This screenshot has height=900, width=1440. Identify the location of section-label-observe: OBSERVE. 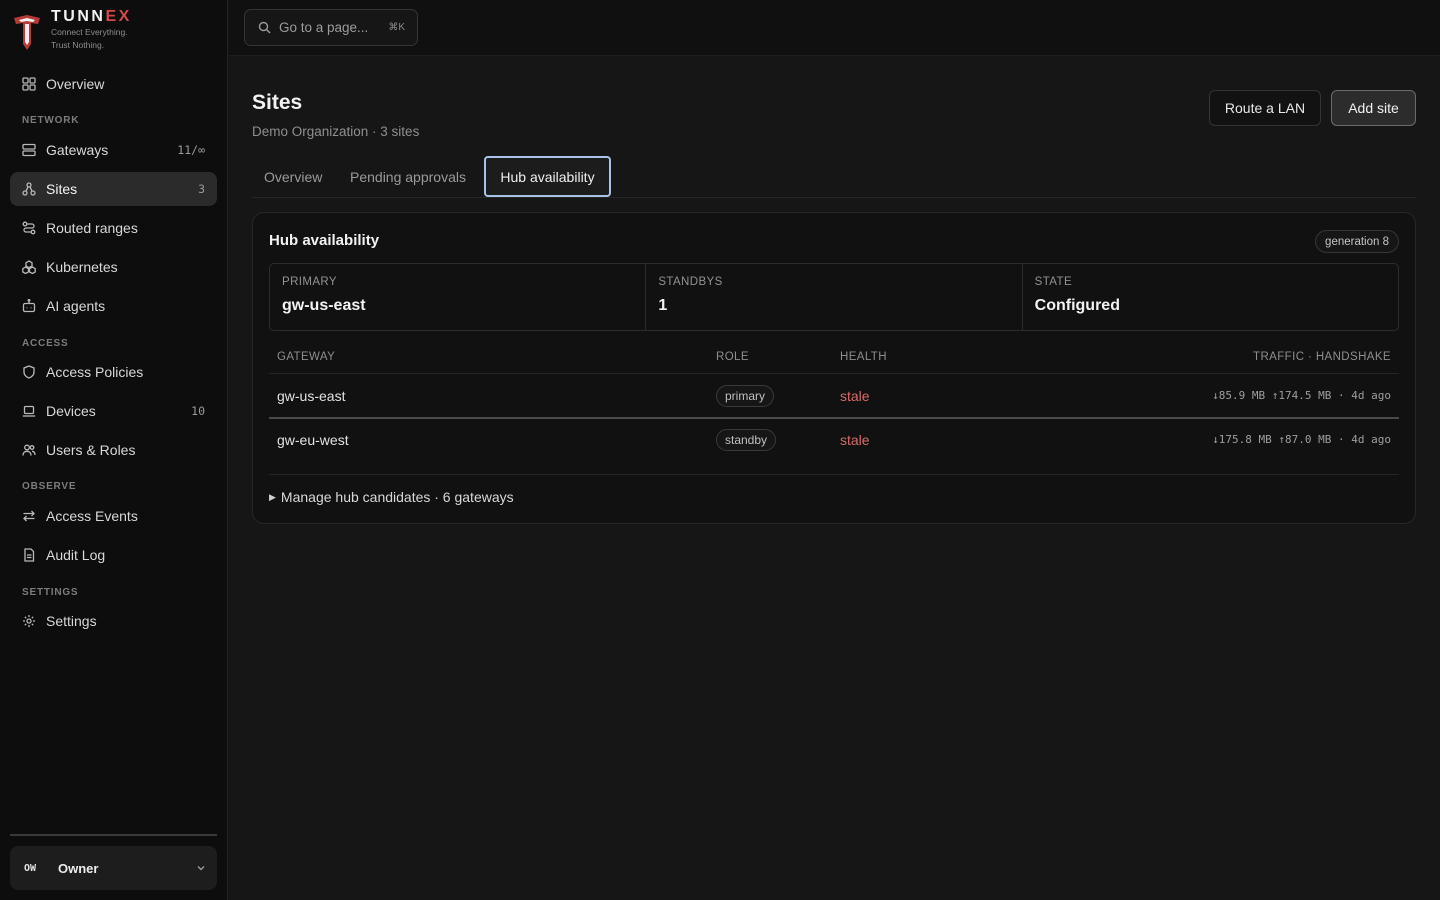
(49, 486).